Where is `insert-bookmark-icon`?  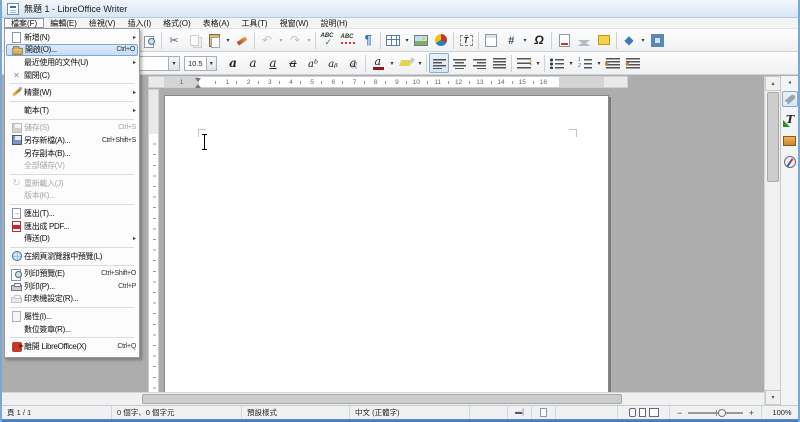
insert-bookmark-icon is located at coordinates (584, 40).